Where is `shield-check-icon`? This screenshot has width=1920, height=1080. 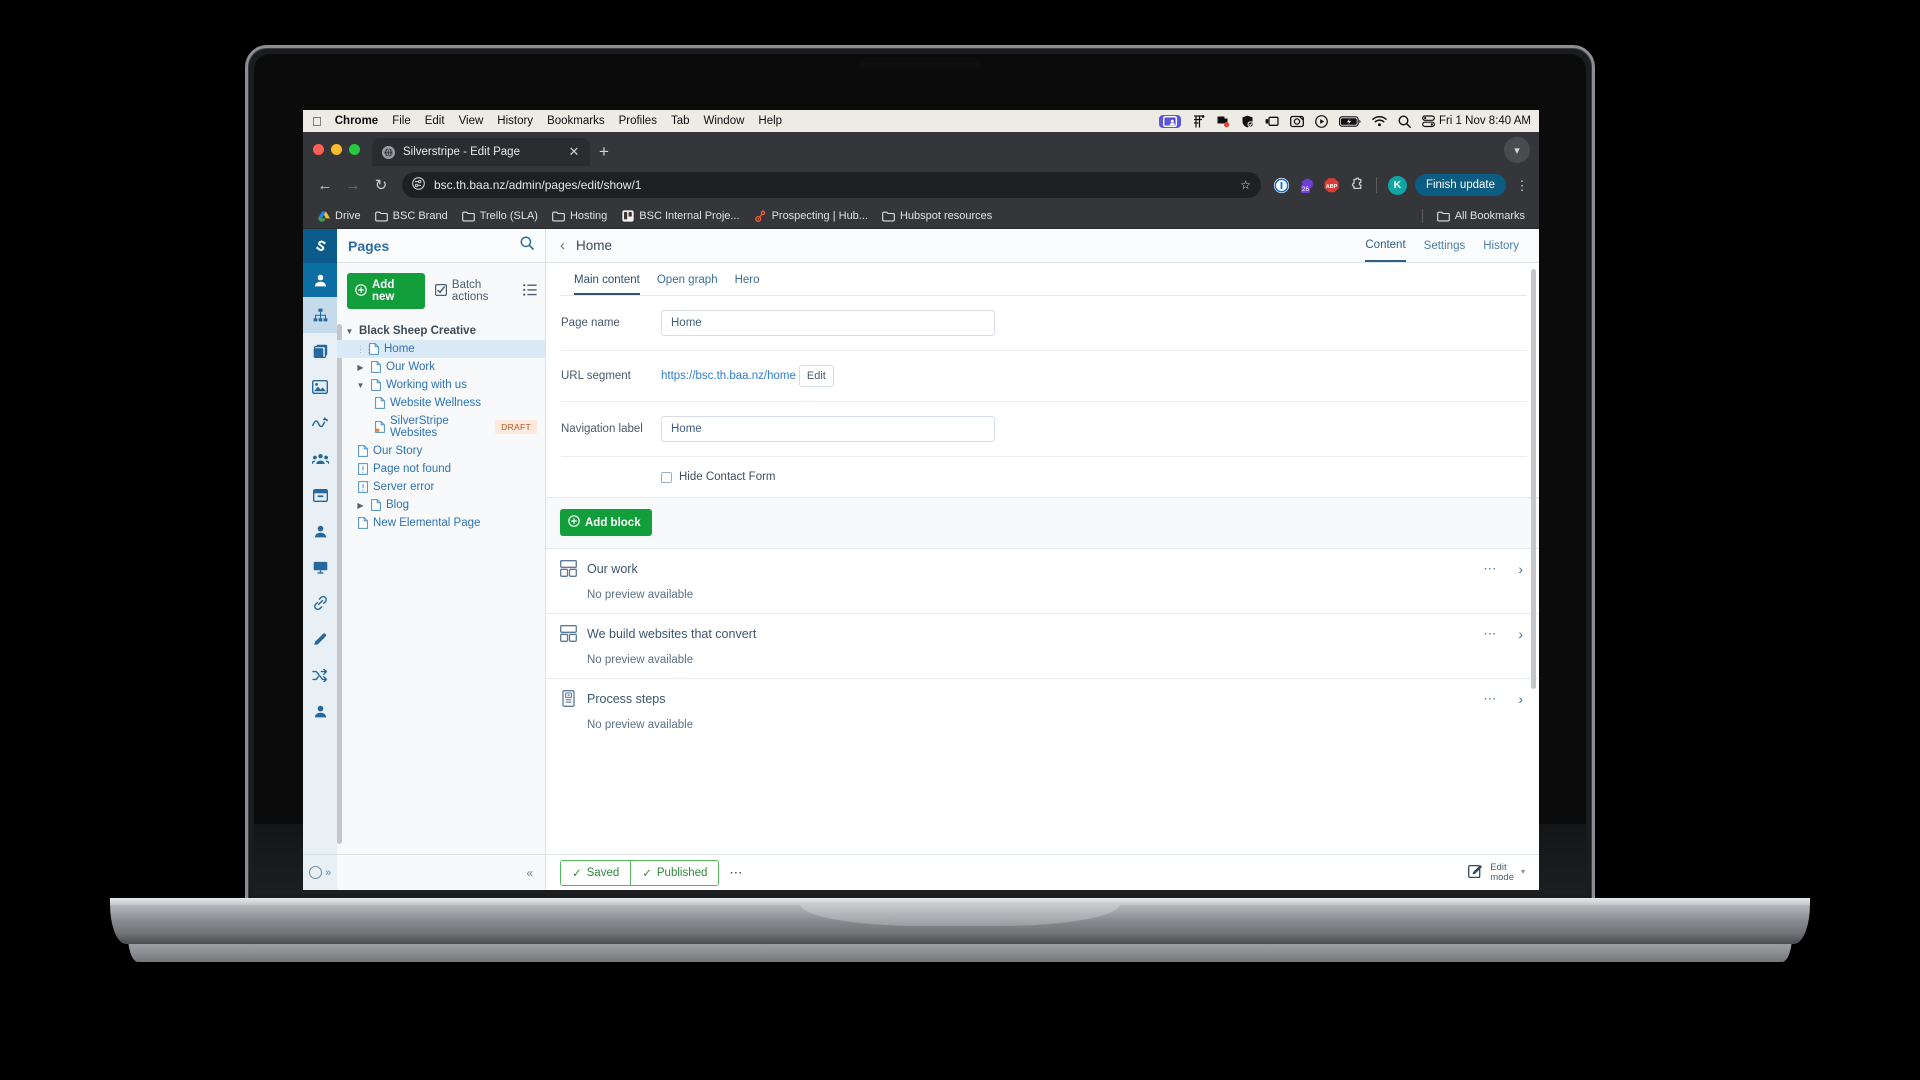
shield-check-icon is located at coordinates (1247, 121).